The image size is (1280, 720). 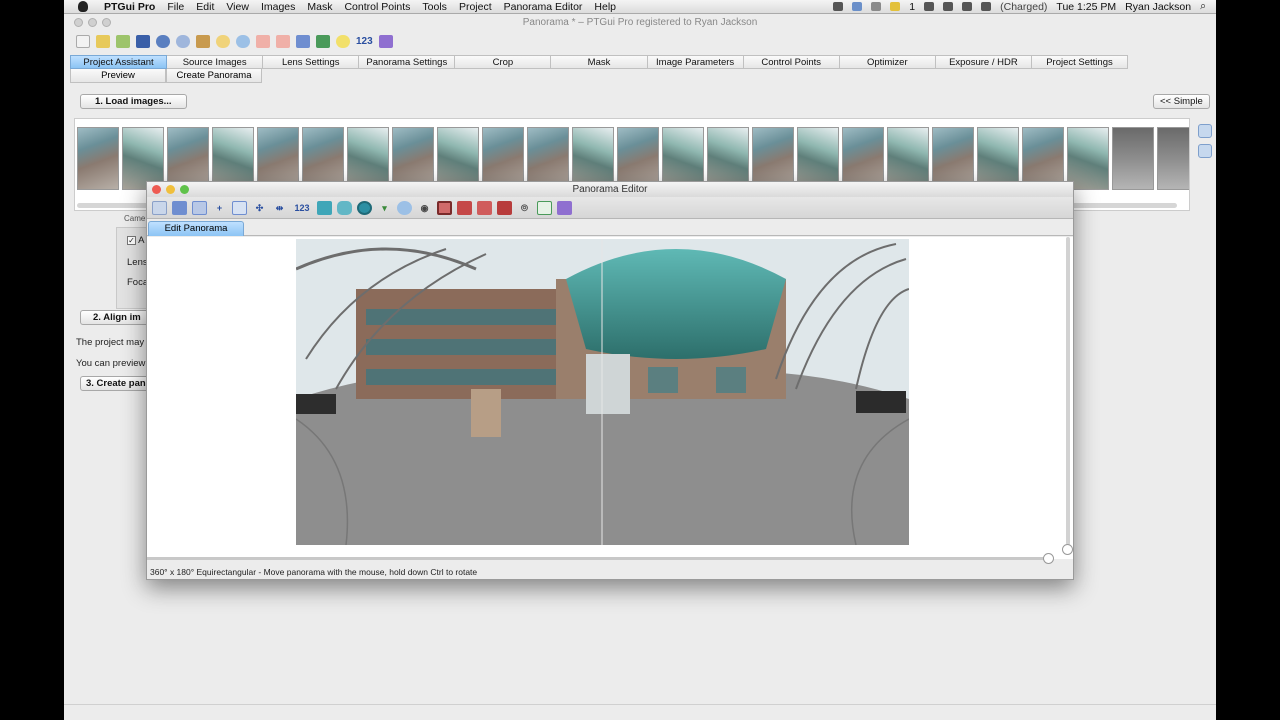 What do you see at coordinates (184, 189) in the screenshot?
I see `editor-zoom-button` at bounding box center [184, 189].